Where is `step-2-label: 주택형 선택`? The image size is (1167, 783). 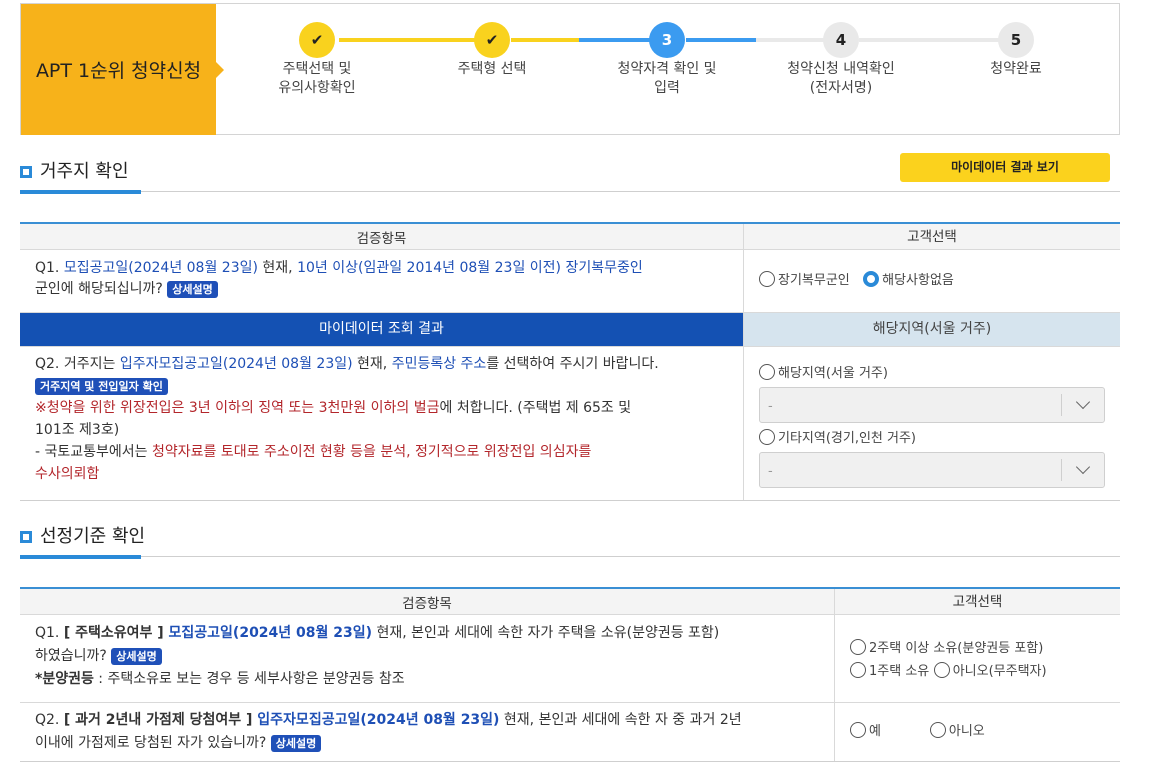
step-2-label: 주택형 선택 is located at coordinates (492, 69).